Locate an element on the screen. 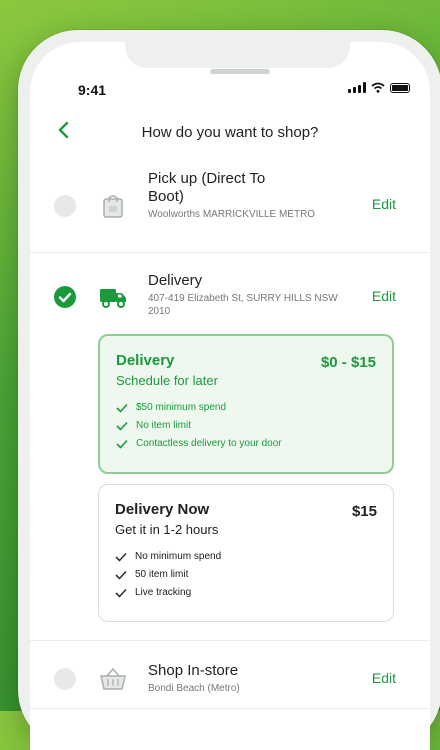  pickup-subtitle: Woolworths MARRICKVILLE METRO is located at coordinates (232, 214).